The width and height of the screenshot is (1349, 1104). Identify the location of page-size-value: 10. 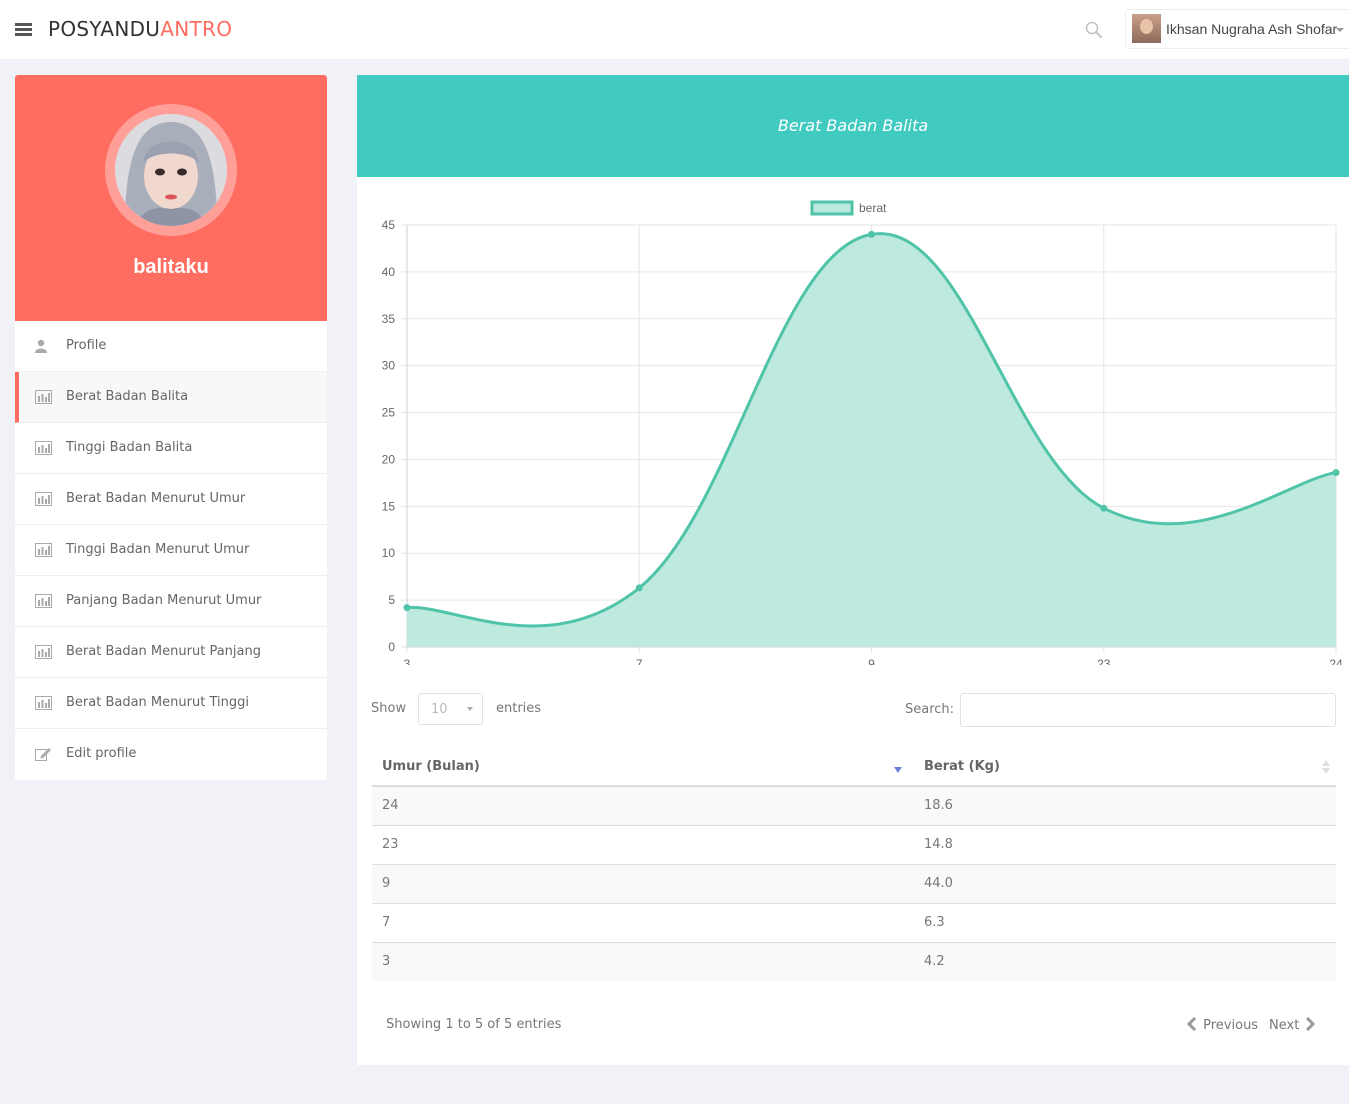
(439, 709).